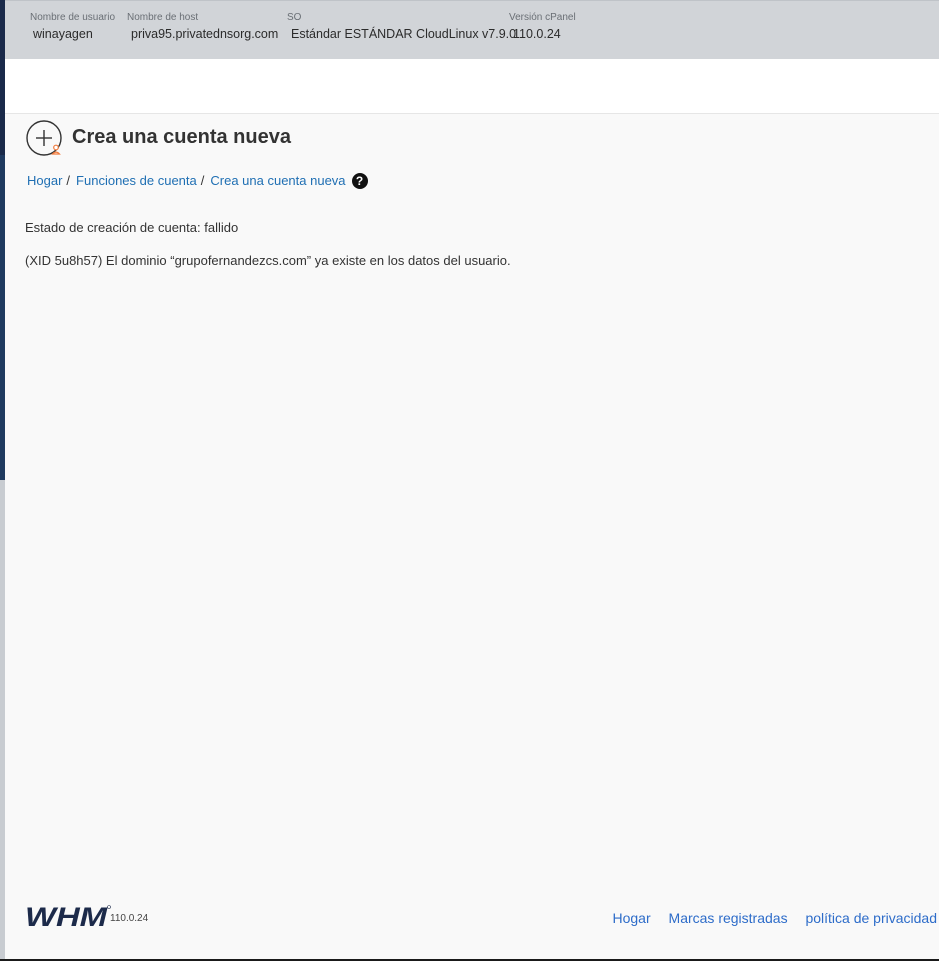 The height and width of the screenshot is (961, 939). I want to click on os-value: Estándar ESTÁNDAR CloudLinux v7.9.0, so click(404, 34).